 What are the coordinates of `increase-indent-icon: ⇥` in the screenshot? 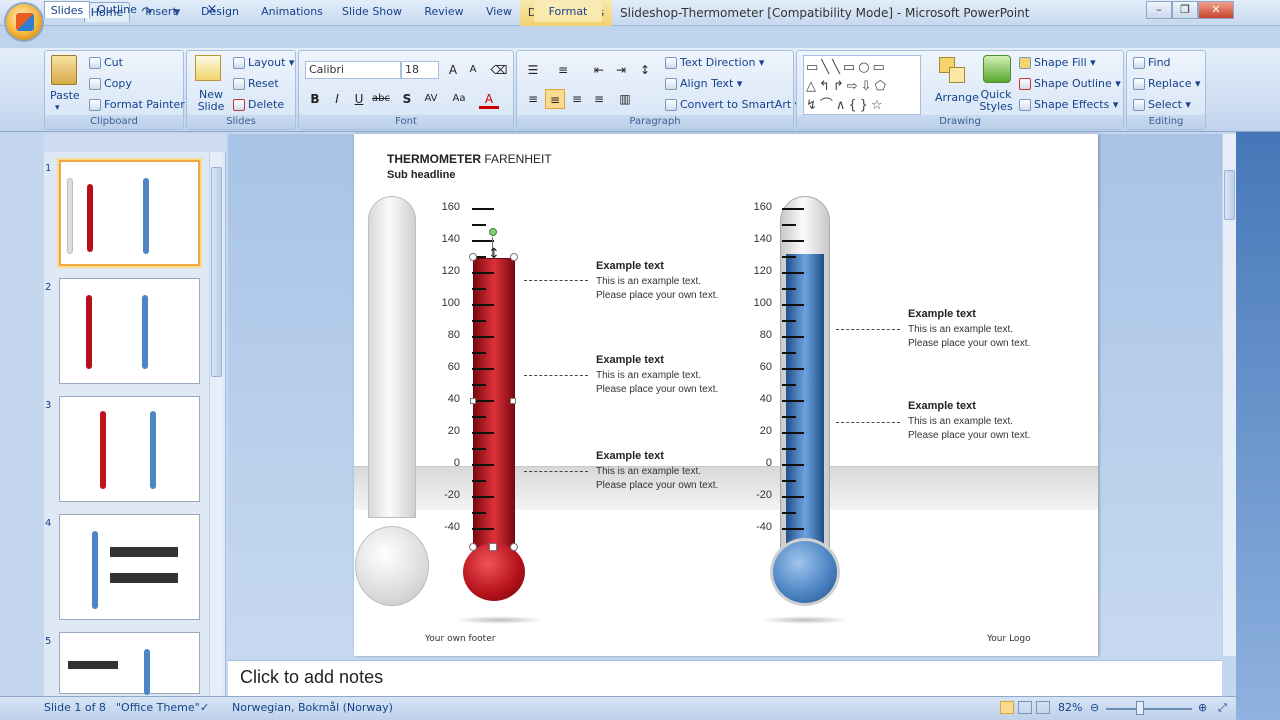 It's located at (621, 70).